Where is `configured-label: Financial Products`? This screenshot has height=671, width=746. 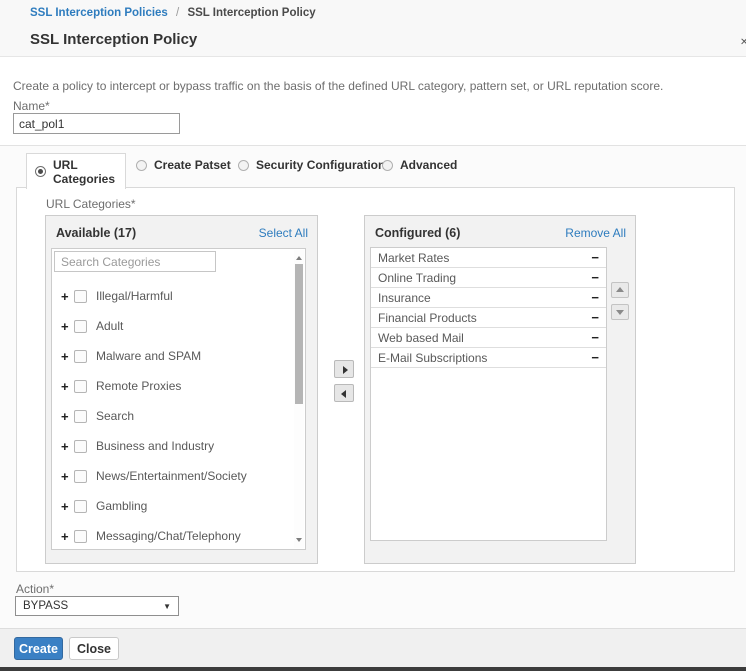 configured-label: Financial Products is located at coordinates (427, 317).